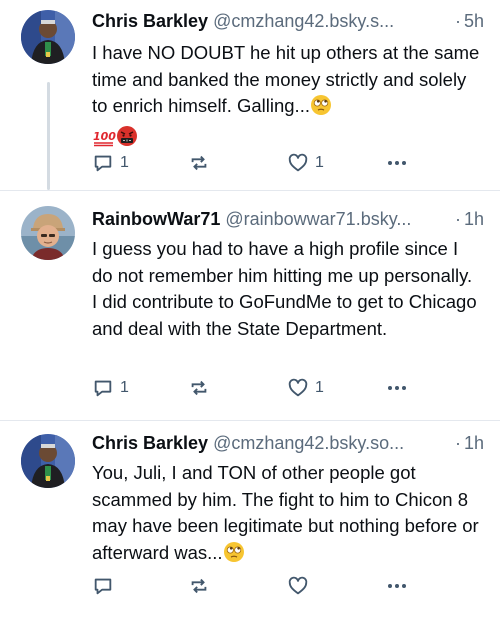 The height and width of the screenshot is (621, 500). What do you see at coordinates (156, 219) in the screenshot?
I see `author-name: RainbowWar71` at bounding box center [156, 219].